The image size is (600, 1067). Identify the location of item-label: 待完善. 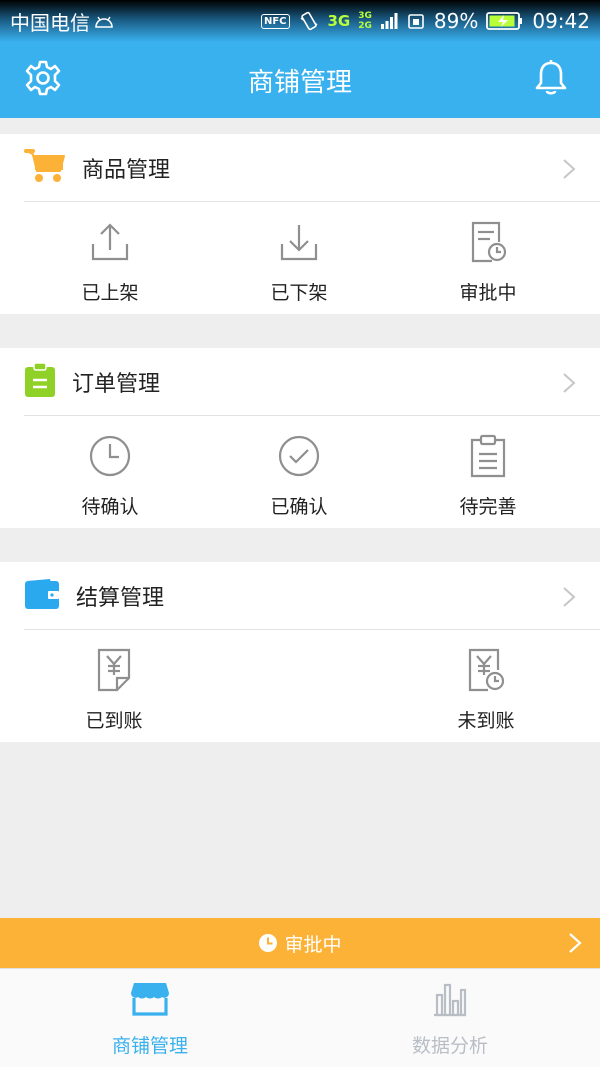
(488, 507).